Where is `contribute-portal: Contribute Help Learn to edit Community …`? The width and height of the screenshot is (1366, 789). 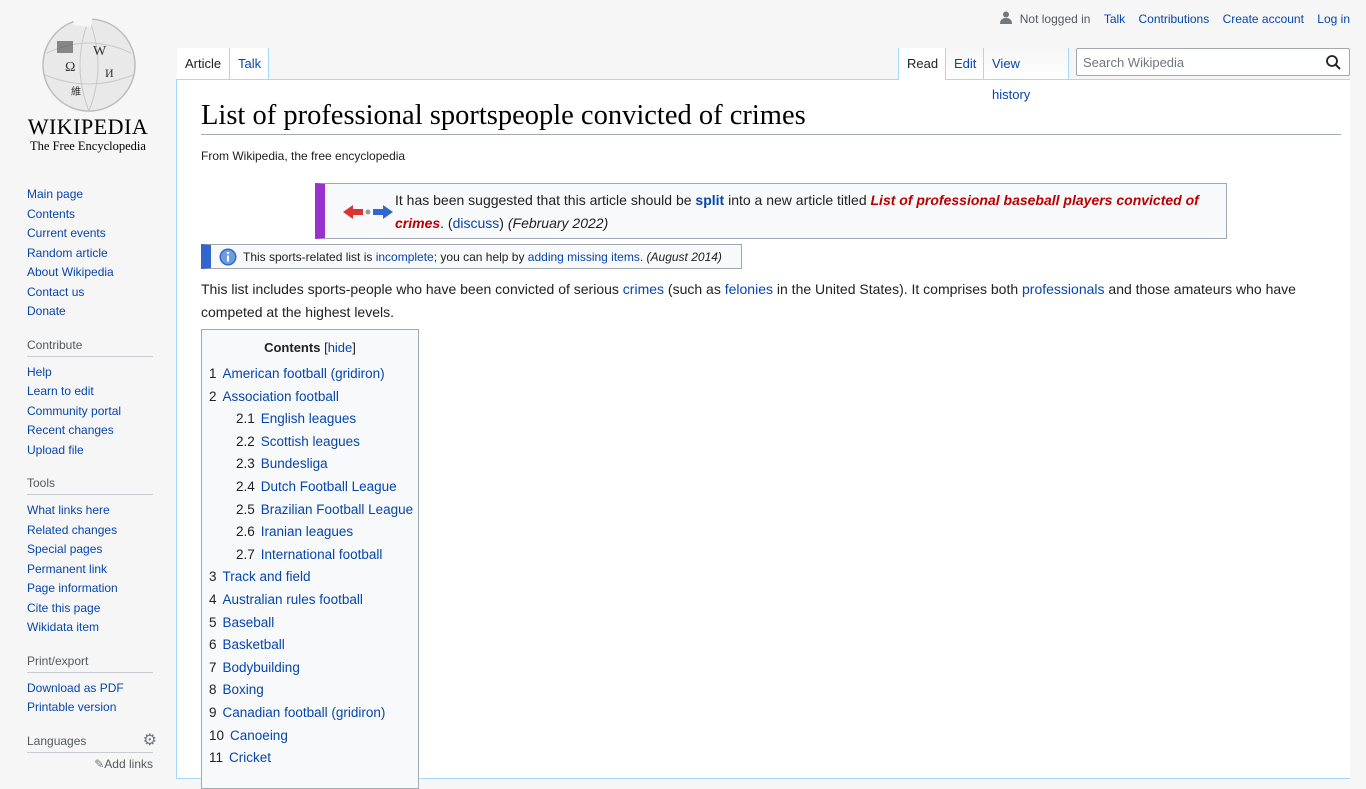
contribute-portal: Contribute Help Learn to edit Community … is located at coordinates (90, 399).